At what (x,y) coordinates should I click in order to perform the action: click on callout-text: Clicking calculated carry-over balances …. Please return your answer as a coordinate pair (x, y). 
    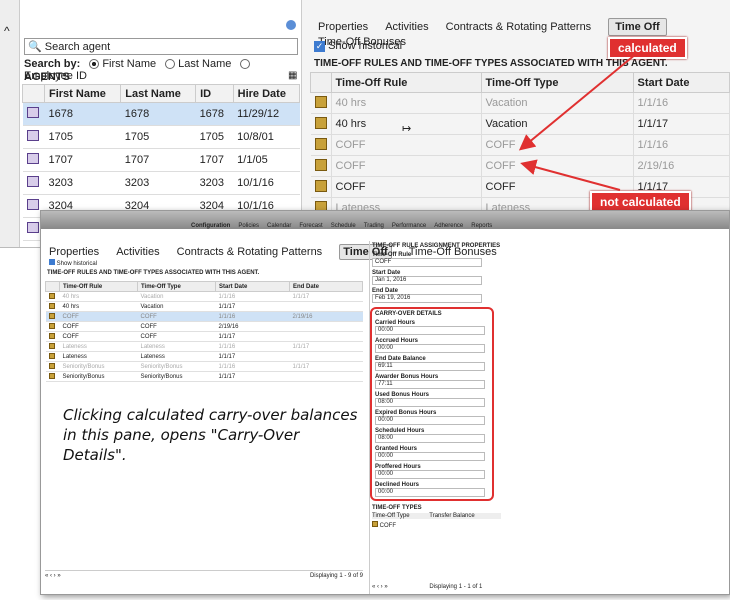
    Looking at the image, I should click on (213, 435).